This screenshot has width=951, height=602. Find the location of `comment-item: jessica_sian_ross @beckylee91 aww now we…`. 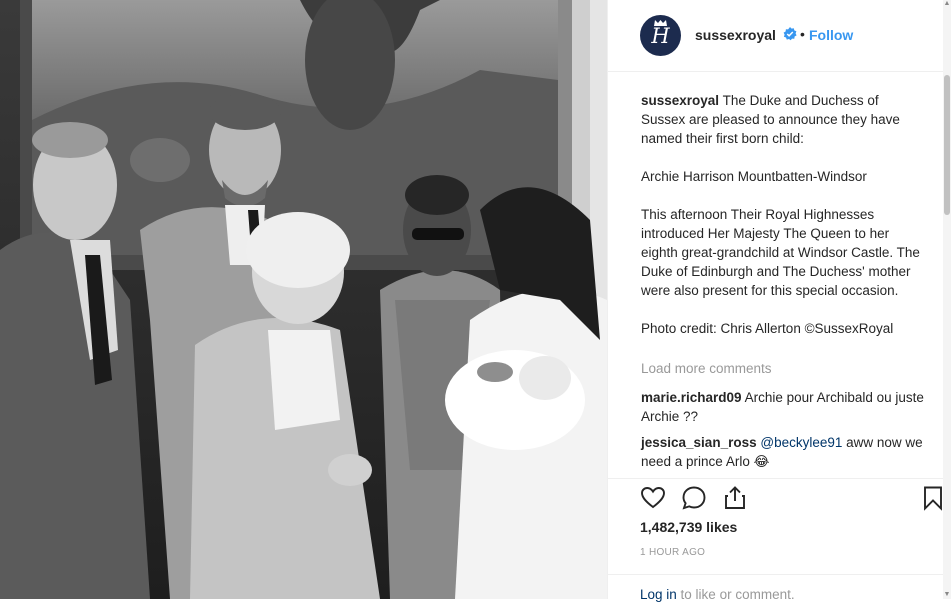

comment-item: jessica_sian_ross @beckylee91 aww now we… is located at coordinates (783, 452).